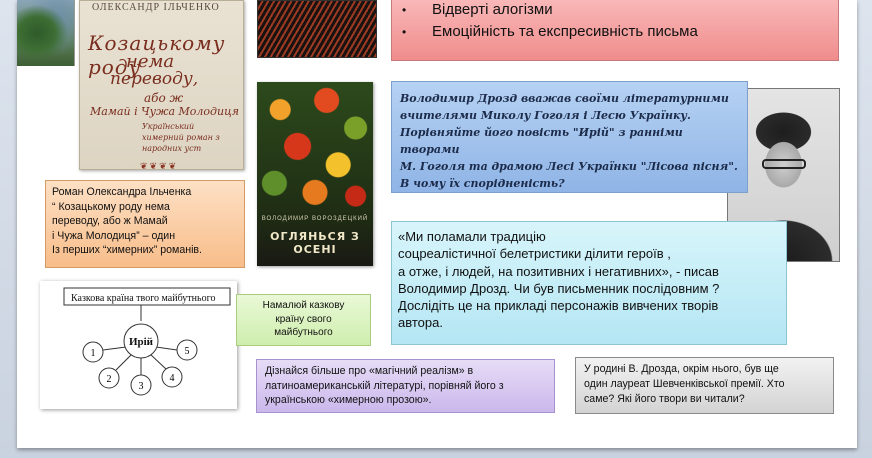 Image resolution: width=872 pixels, height=458 pixels. What do you see at coordinates (545, 115) in the screenshot?
I see `task-line: вчителями Миколу Гоголя і Лесю Українку.` at bounding box center [545, 115].